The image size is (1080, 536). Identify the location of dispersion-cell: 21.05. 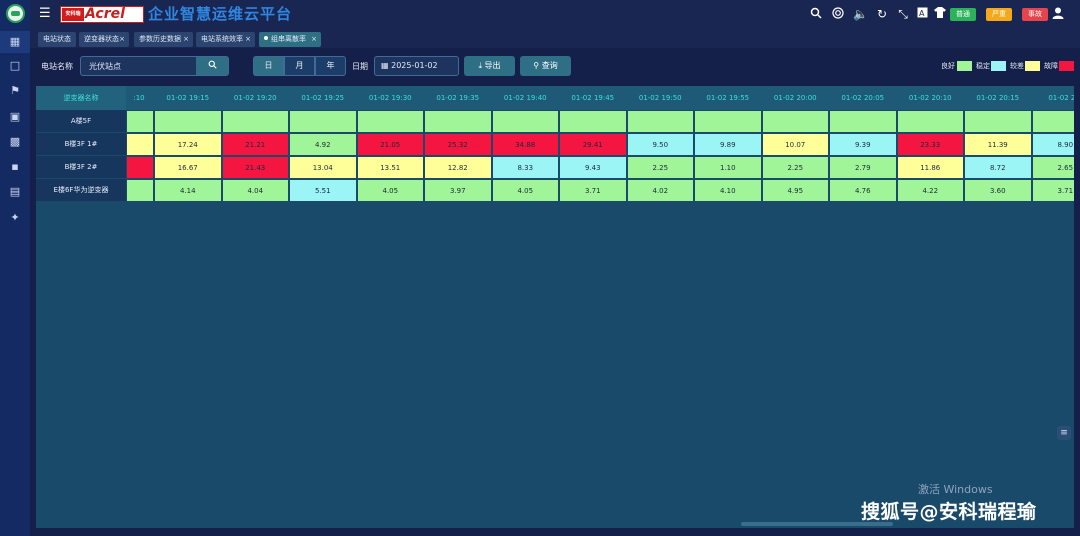
(390, 144).